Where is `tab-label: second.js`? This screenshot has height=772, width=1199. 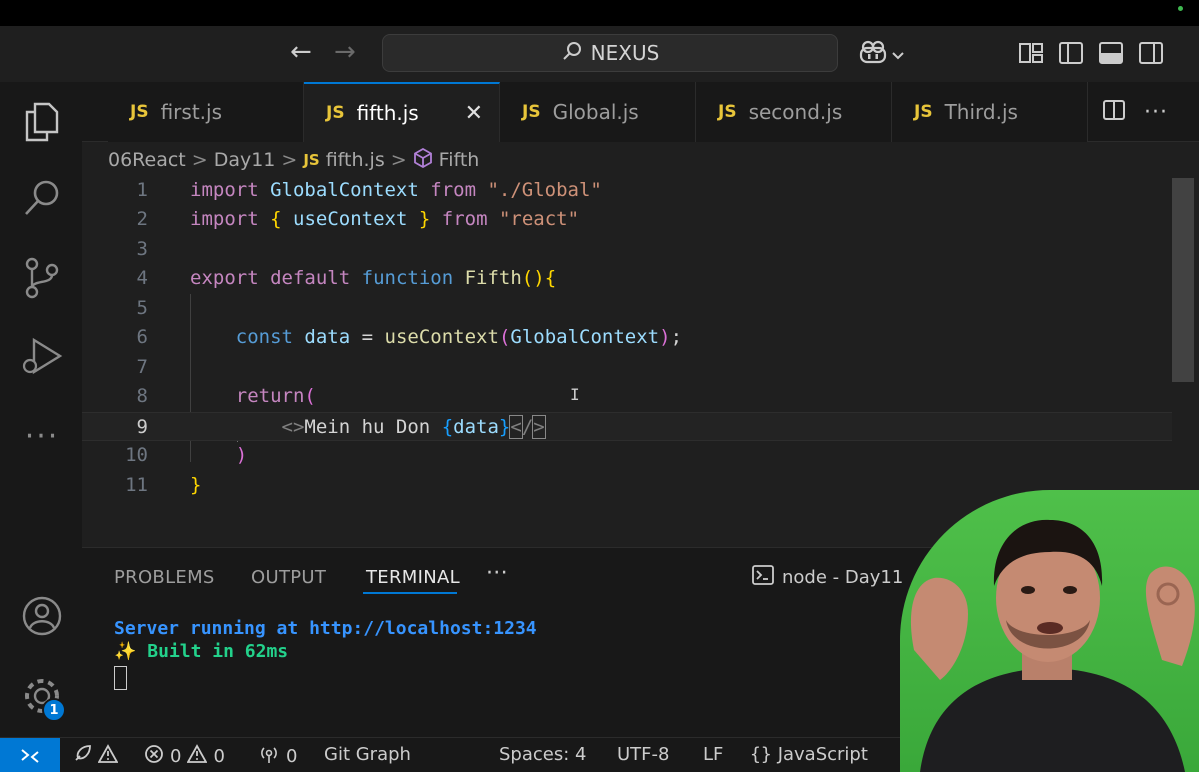
tab-label: second.js is located at coordinates (795, 112).